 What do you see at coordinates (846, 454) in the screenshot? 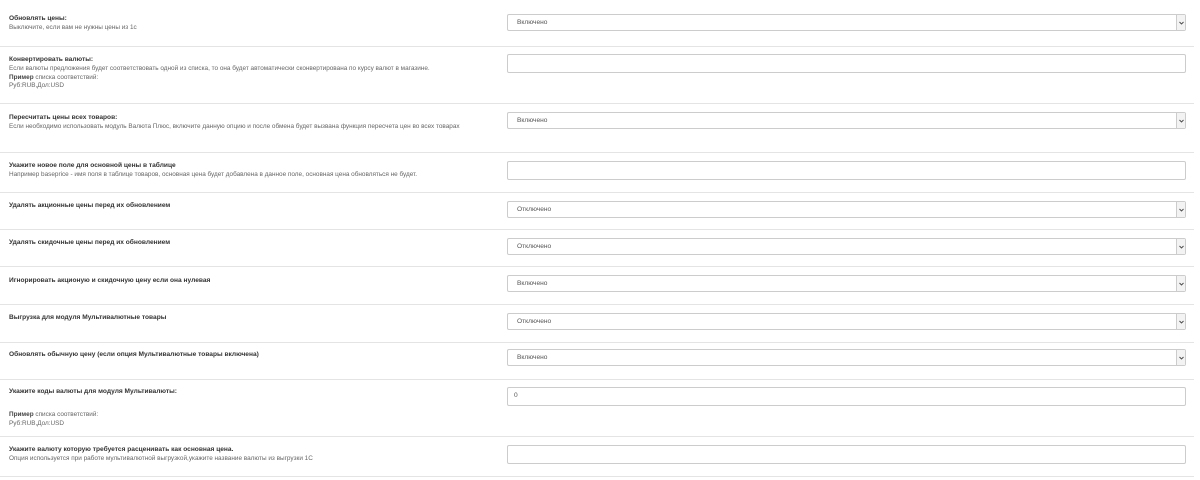
I see `main-price-currency-input` at bounding box center [846, 454].